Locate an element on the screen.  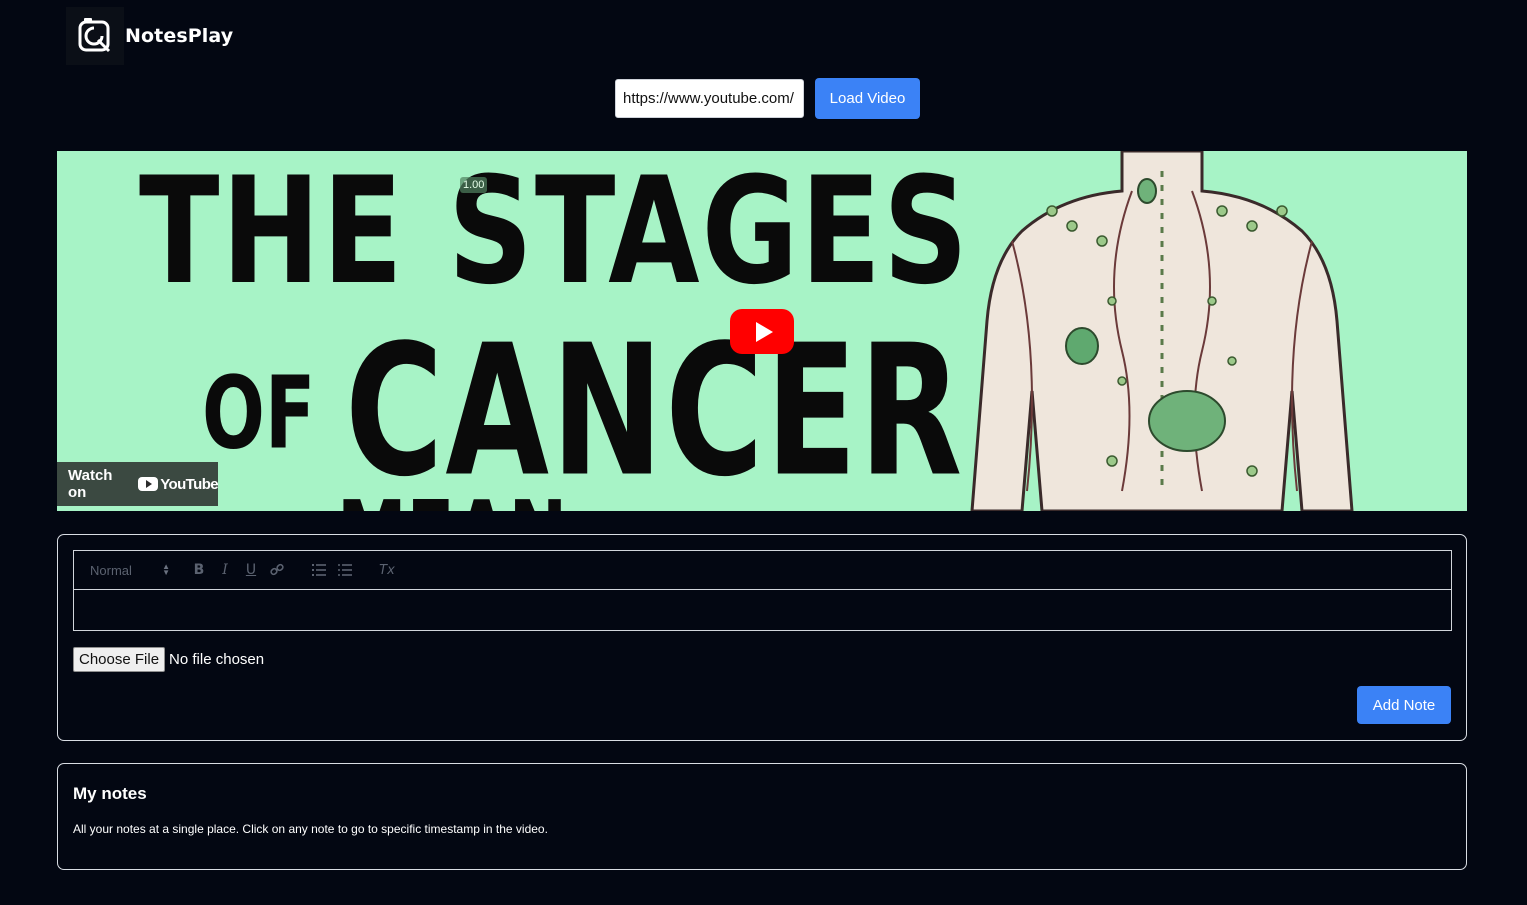
speed-badge: 1.00 is located at coordinates (474, 185).